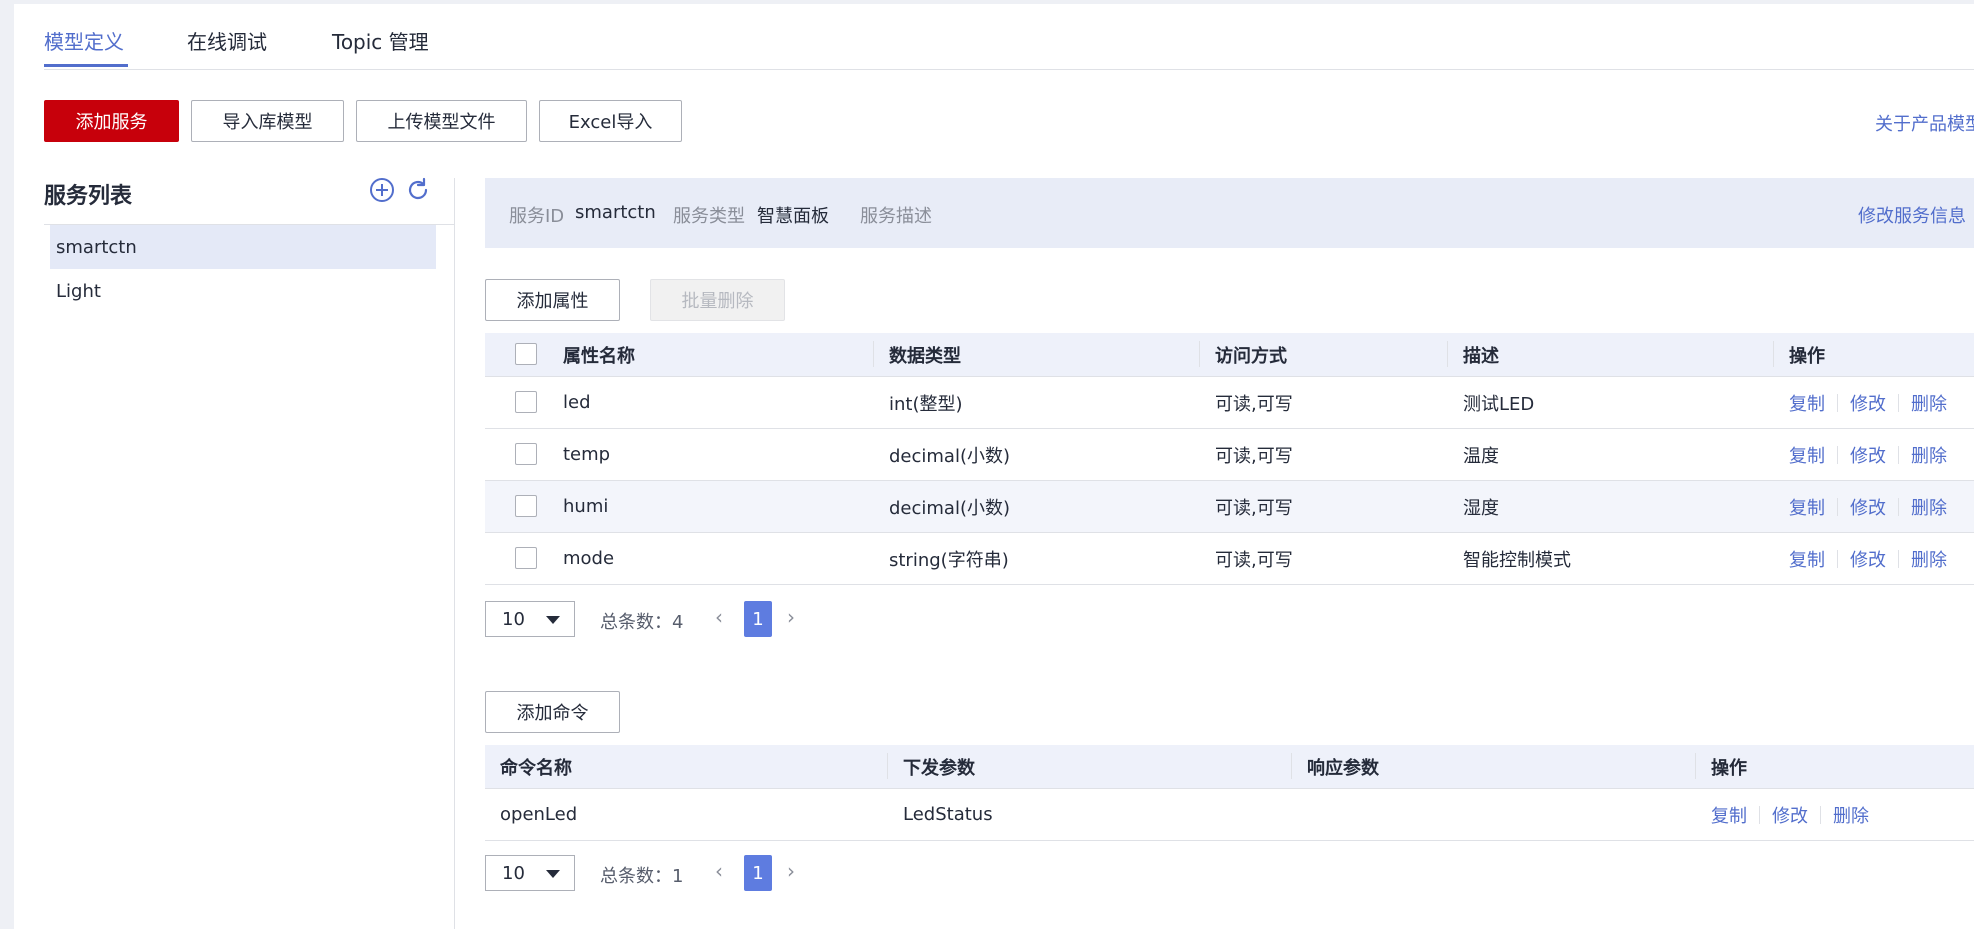  What do you see at coordinates (949, 560) in the screenshot?
I see `property-type: string(字符串)` at bounding box center [949, 560].